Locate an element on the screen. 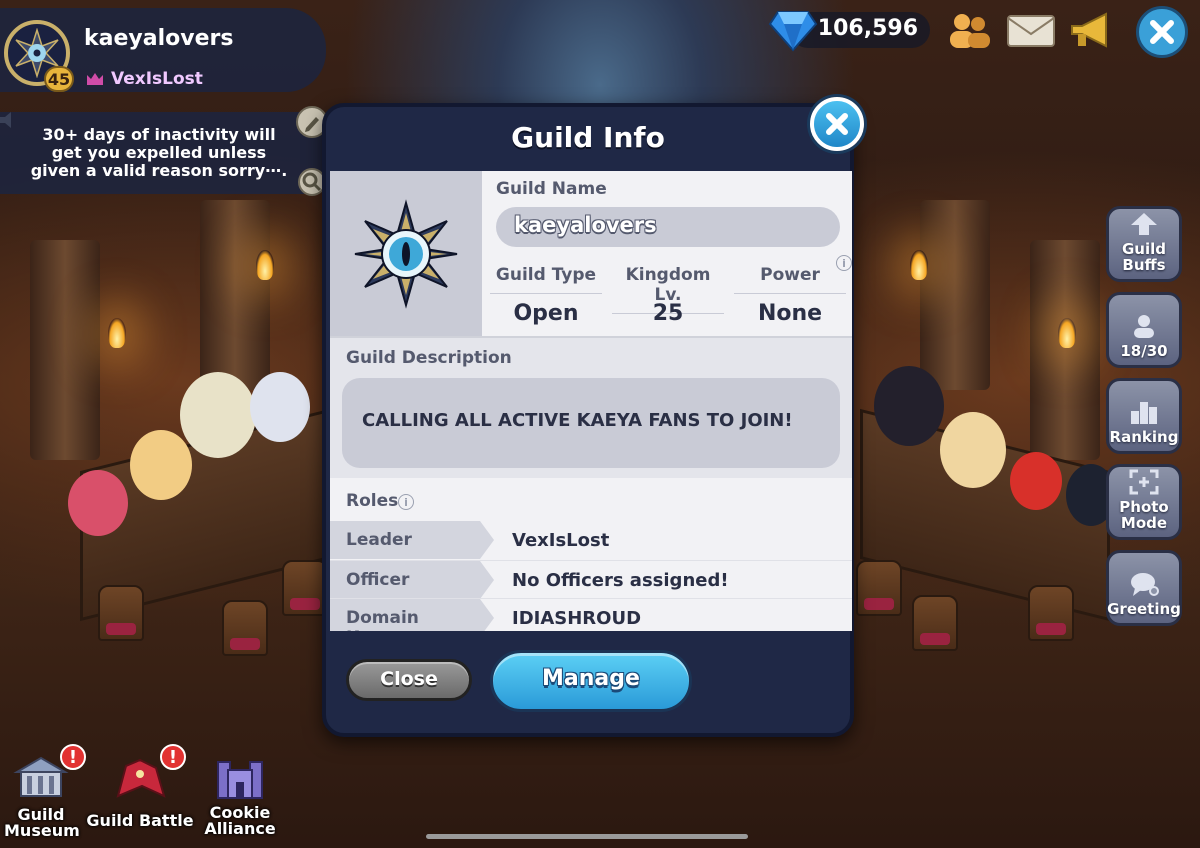 This screenshot has width=1200, height=848. dialog-close-button is located at coordinates (837, 124).